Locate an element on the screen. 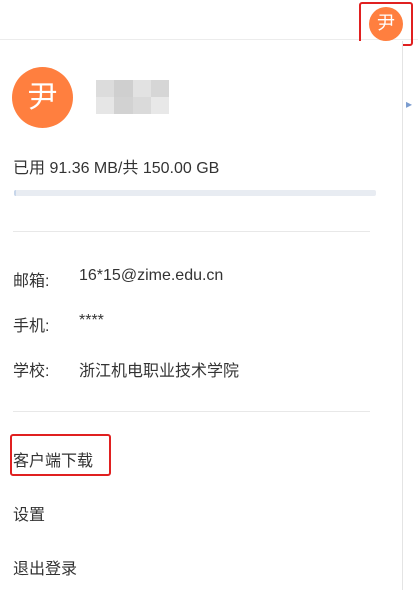 This screenshot has height=590, width=418. storage-progress-bar is located at coordinates (195, 193).